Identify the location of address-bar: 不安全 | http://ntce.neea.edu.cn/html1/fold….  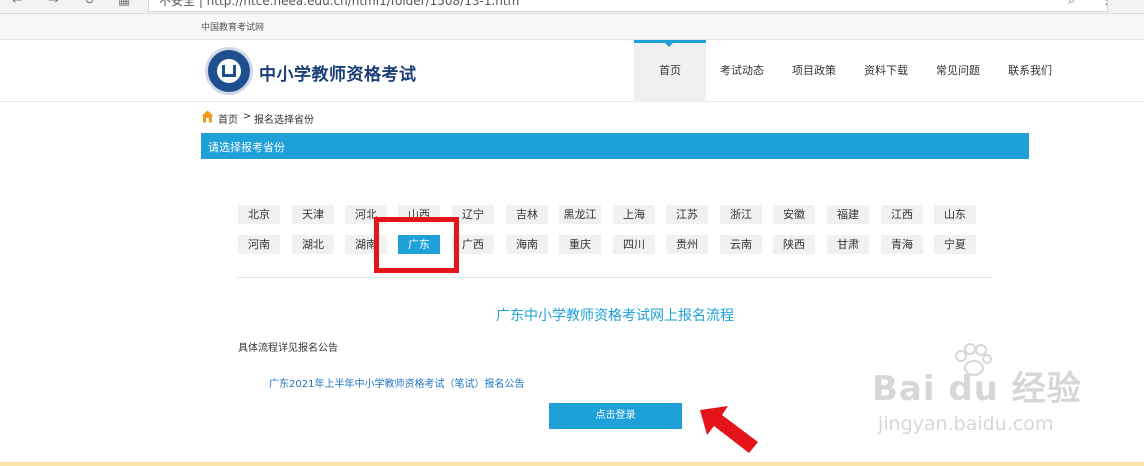
(628, 6).